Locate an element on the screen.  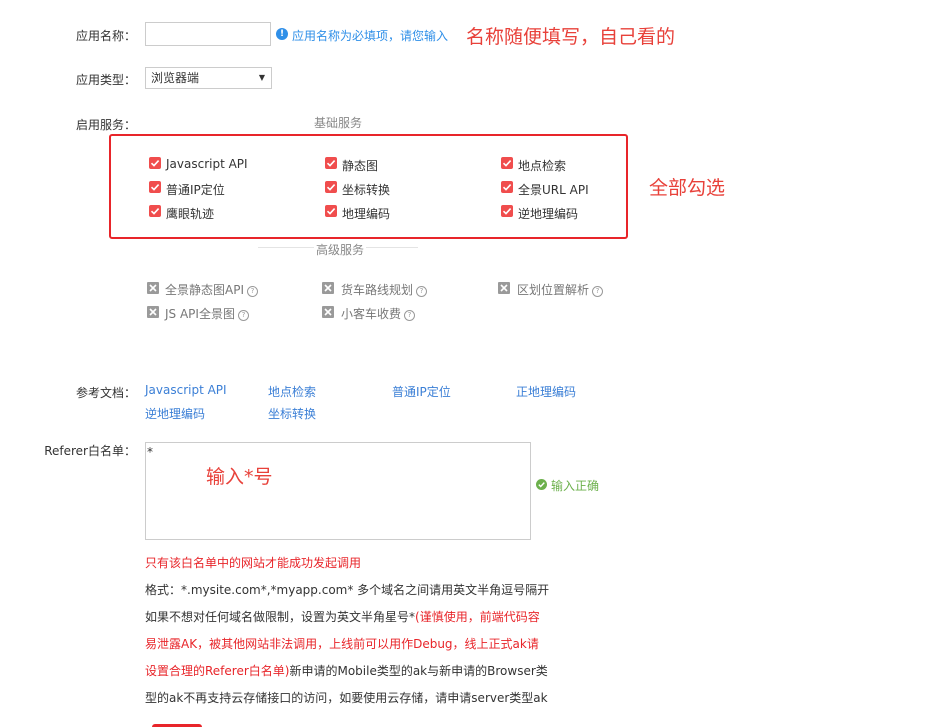
basic-services-title: 基础服务 is located at coordinates (338, 123).